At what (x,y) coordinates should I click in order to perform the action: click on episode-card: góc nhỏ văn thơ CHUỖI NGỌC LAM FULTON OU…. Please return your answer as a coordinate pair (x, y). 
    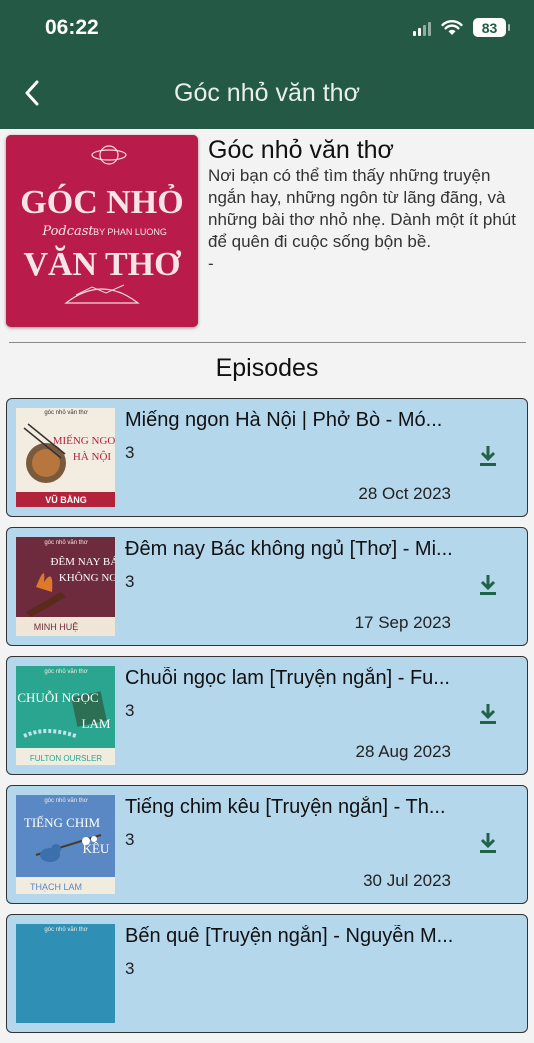
    Looking at the image, I should click on (267, 715).